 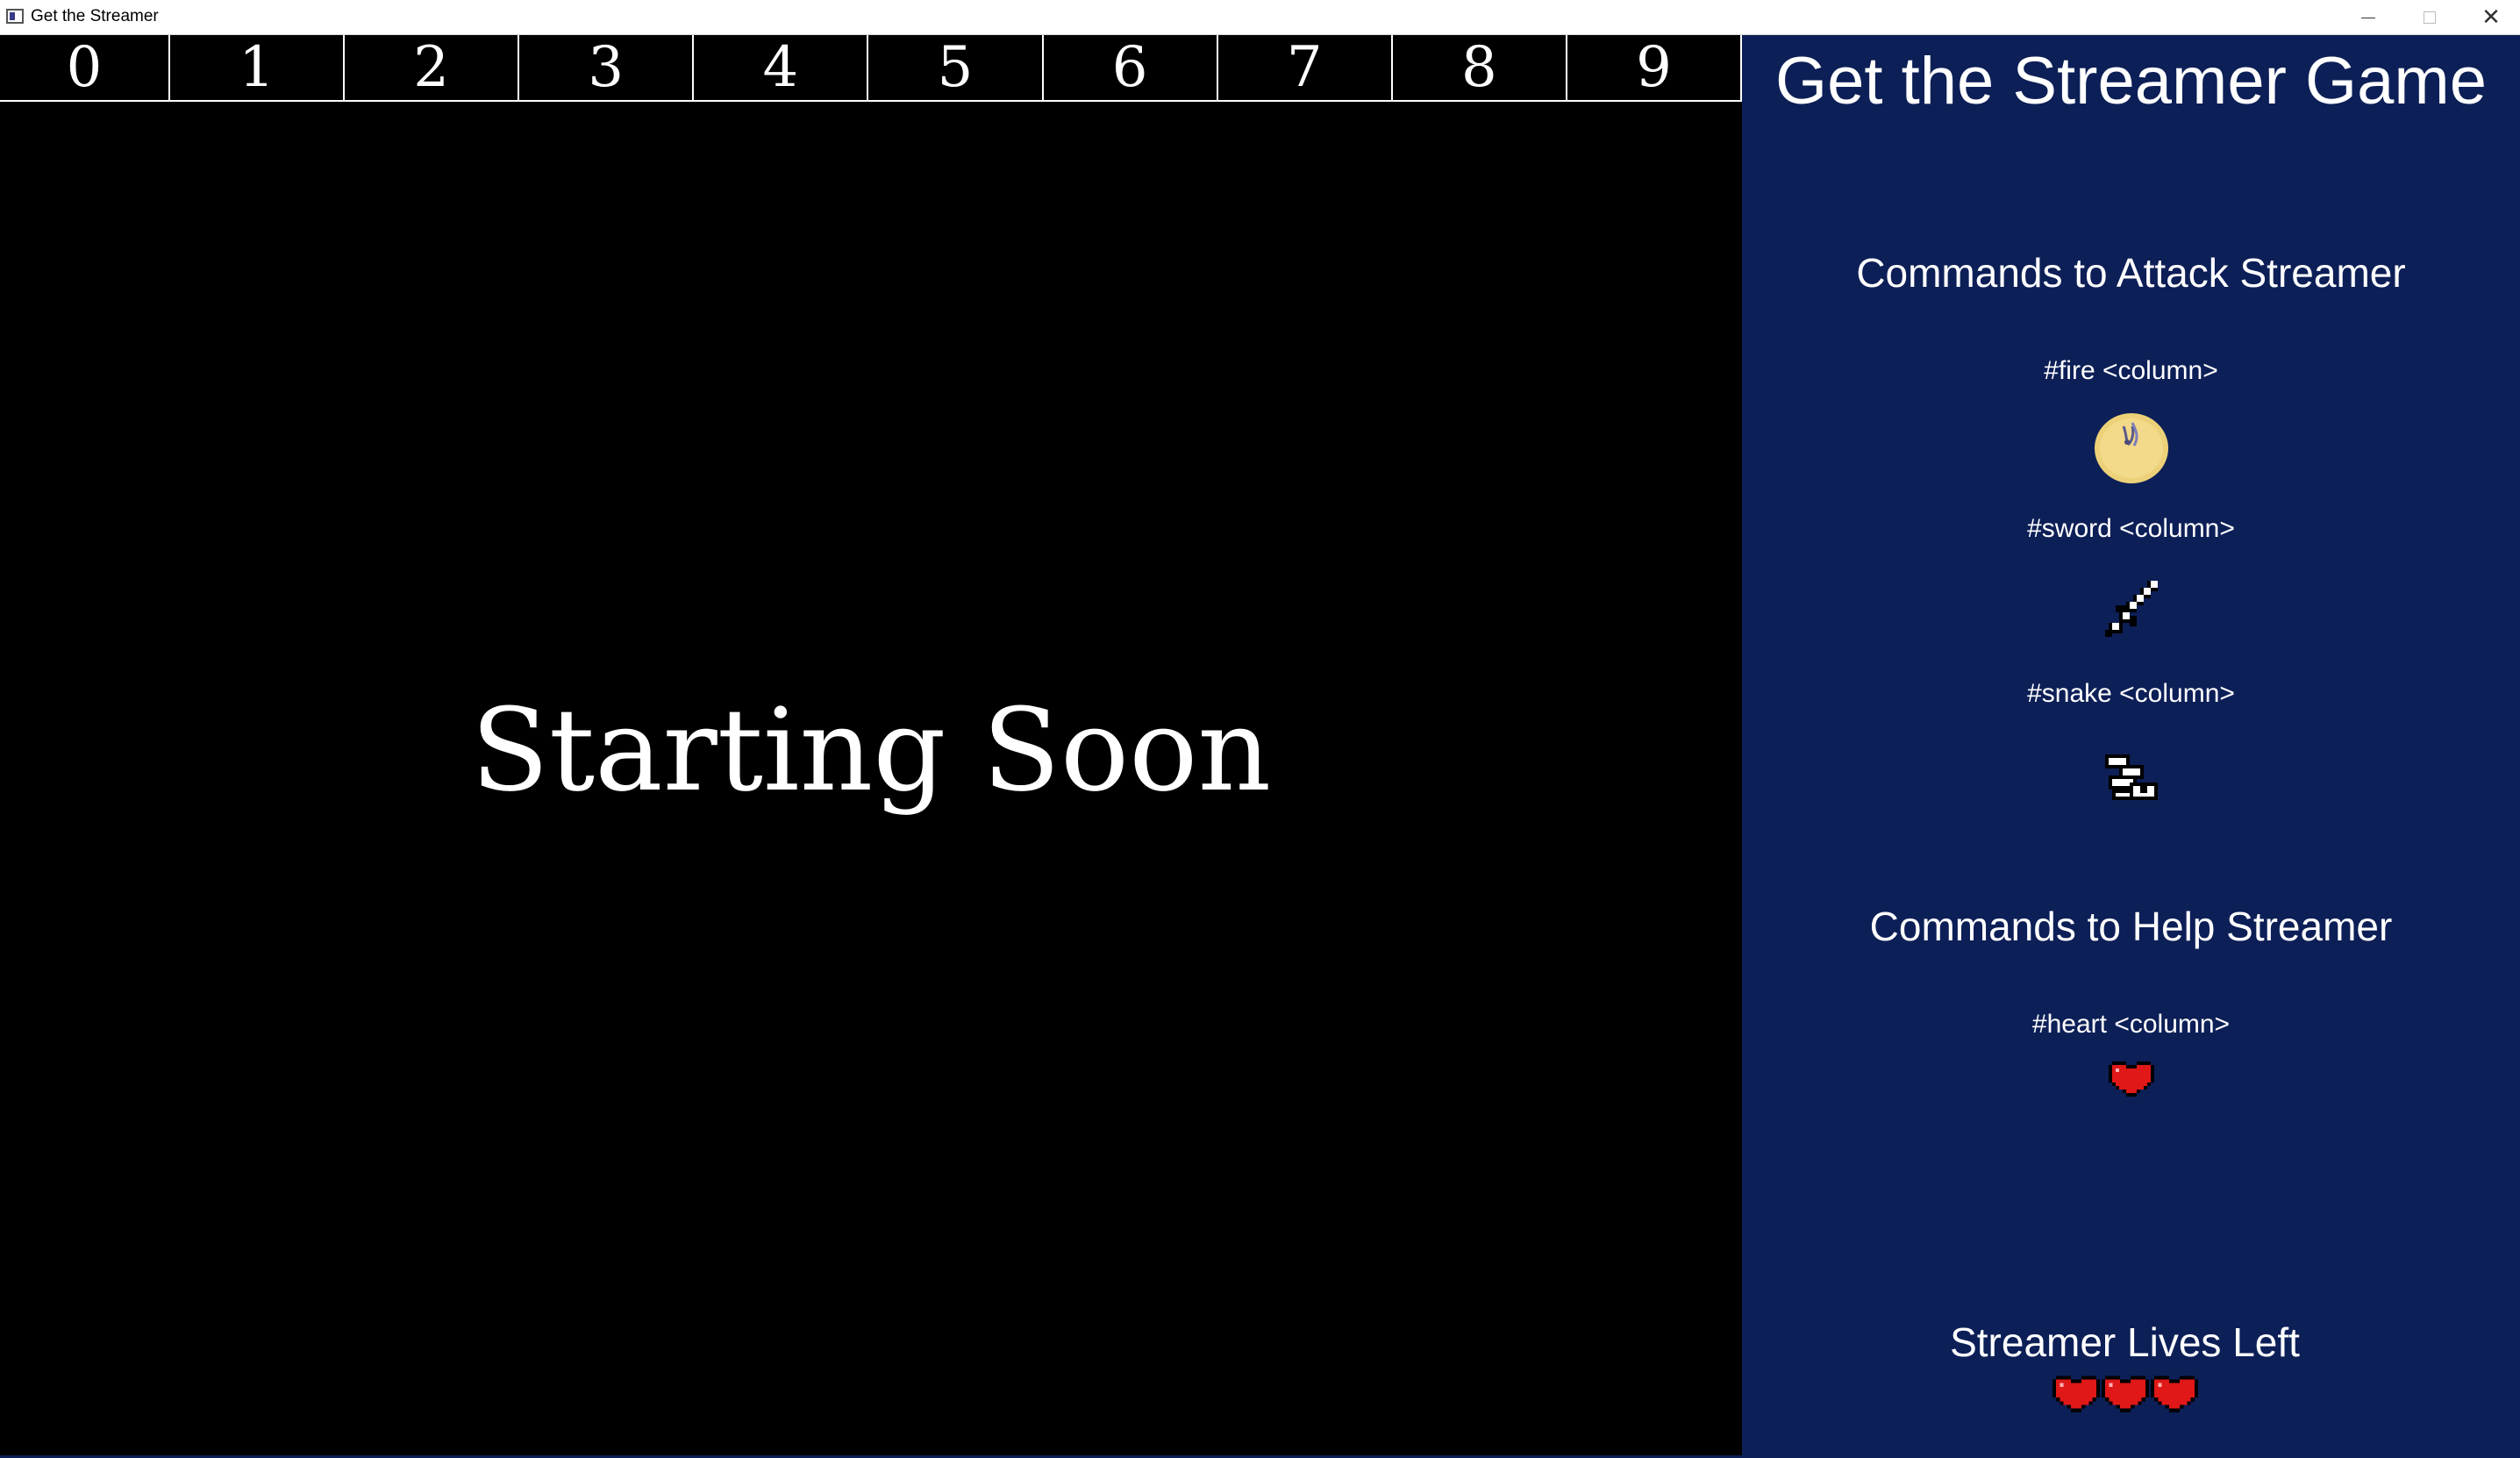 What do you see at coordinates (2131, 609) in the screenshot?
I see `sword-icon` at bounding box center [2131, 609].